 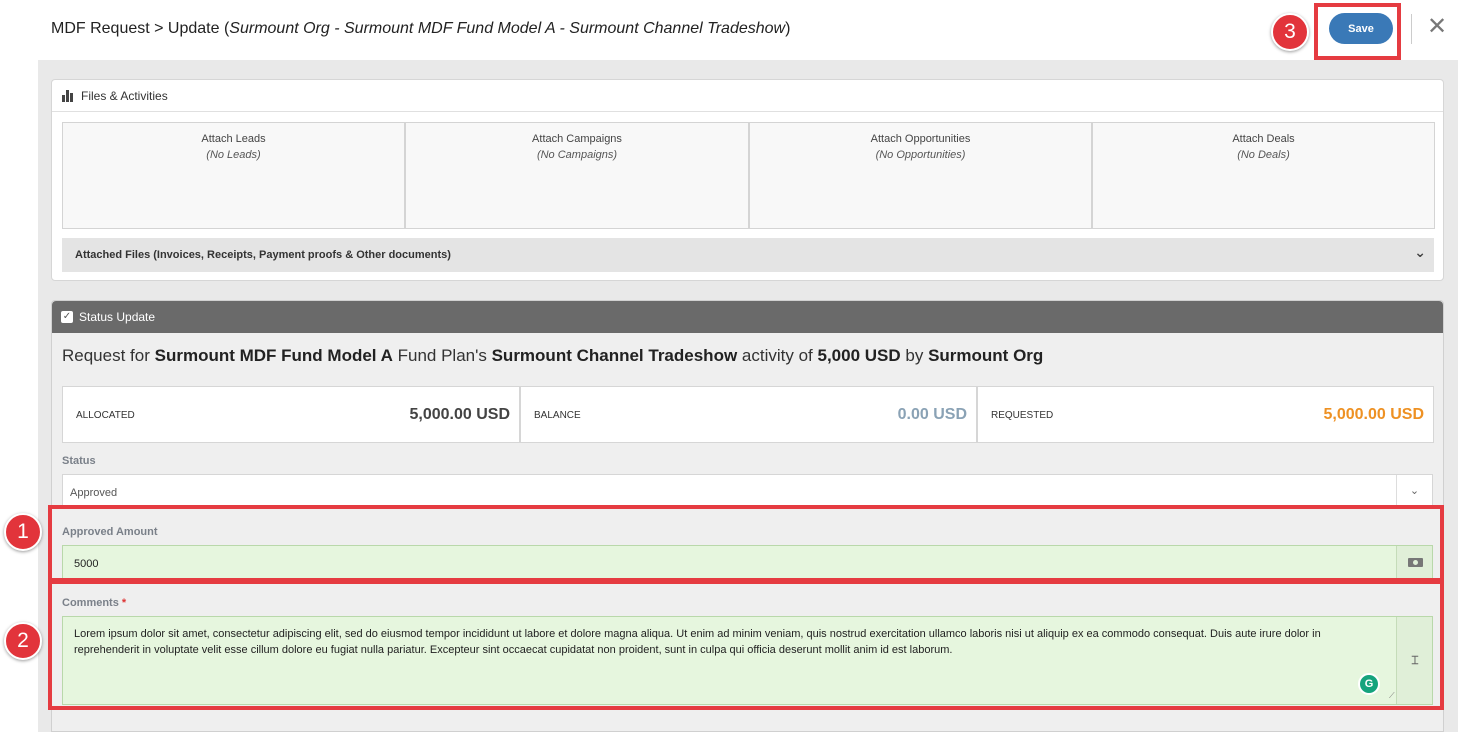 What do you see at coordinates (1205, 414) in the screenshot?
I see `requested-stat: REQUESTED 5,000.00 USD` at bounding box center [1205, 414].